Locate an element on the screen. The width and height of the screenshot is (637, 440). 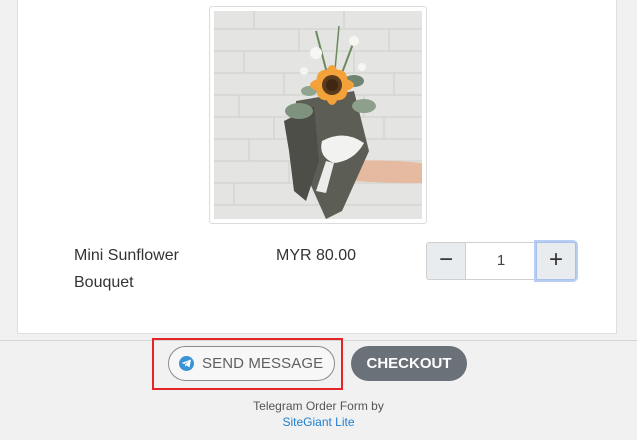
footer-text: Telegram Order Form by is located at coordinates (318, 406).